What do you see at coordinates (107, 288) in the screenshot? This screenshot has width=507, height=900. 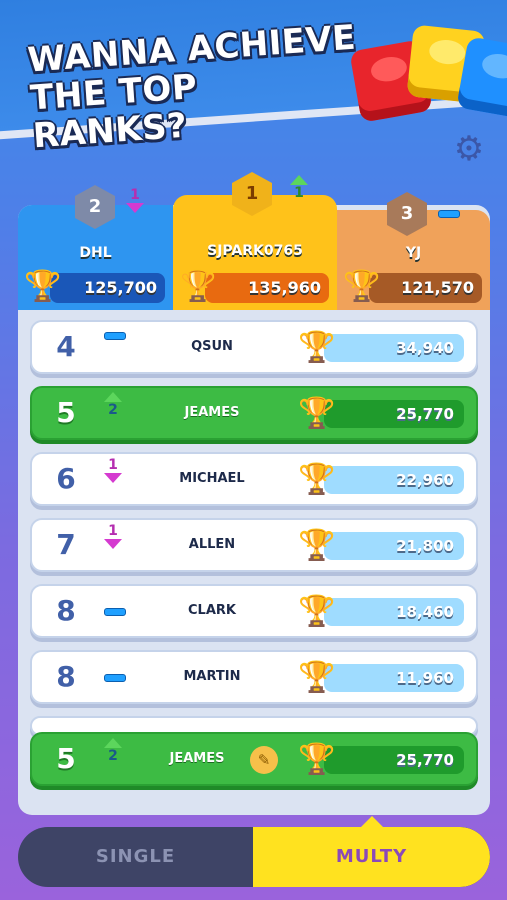 I see `podium-score: 125,700` at bounding box center [107, 288].